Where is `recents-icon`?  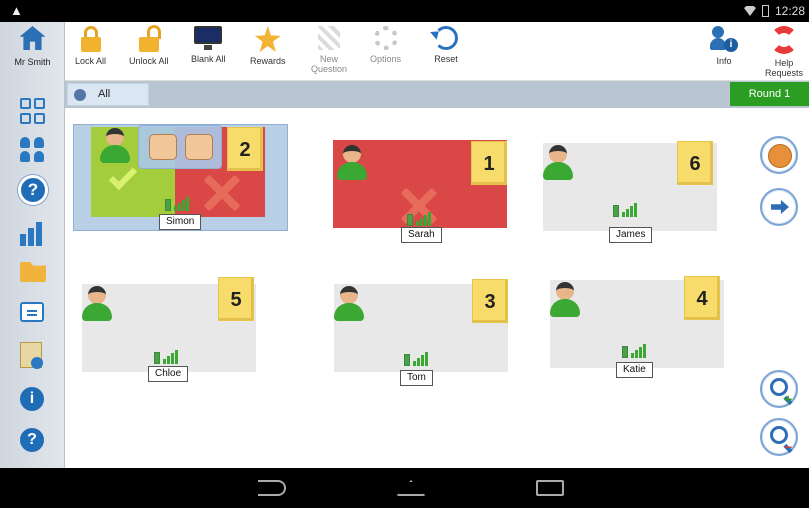
recents-icon is located at coordinates (550, 488).